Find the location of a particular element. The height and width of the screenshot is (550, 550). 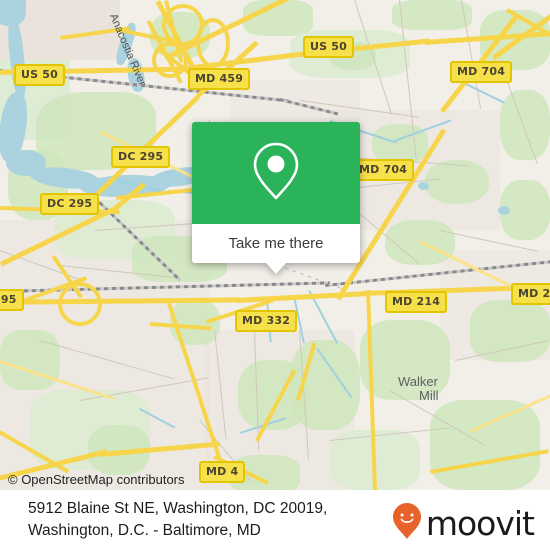

take-me-there-button: Take me there is located at coordinates (275, 243).